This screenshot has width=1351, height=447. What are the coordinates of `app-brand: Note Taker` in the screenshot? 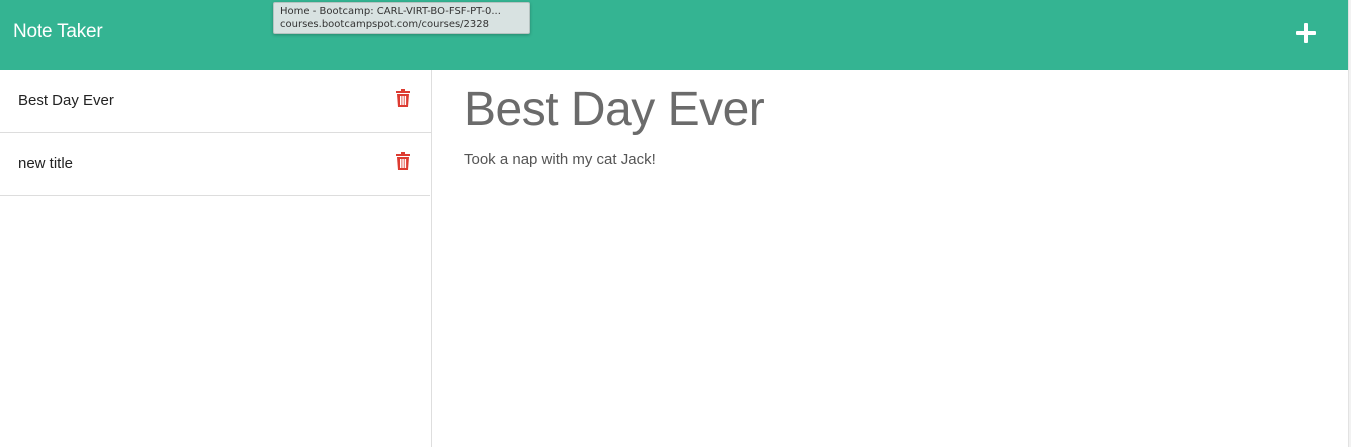 It's located at (58, 32).